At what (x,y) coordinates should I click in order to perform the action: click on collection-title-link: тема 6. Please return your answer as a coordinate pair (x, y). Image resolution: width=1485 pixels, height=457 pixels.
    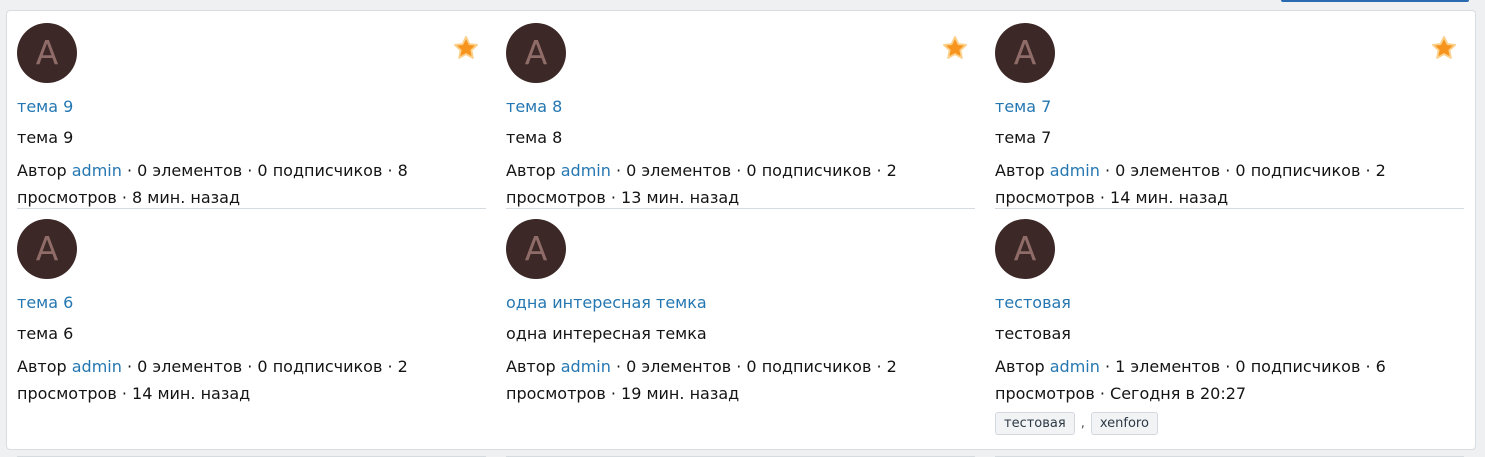
    Looking at the image, I should click on (45, 303).